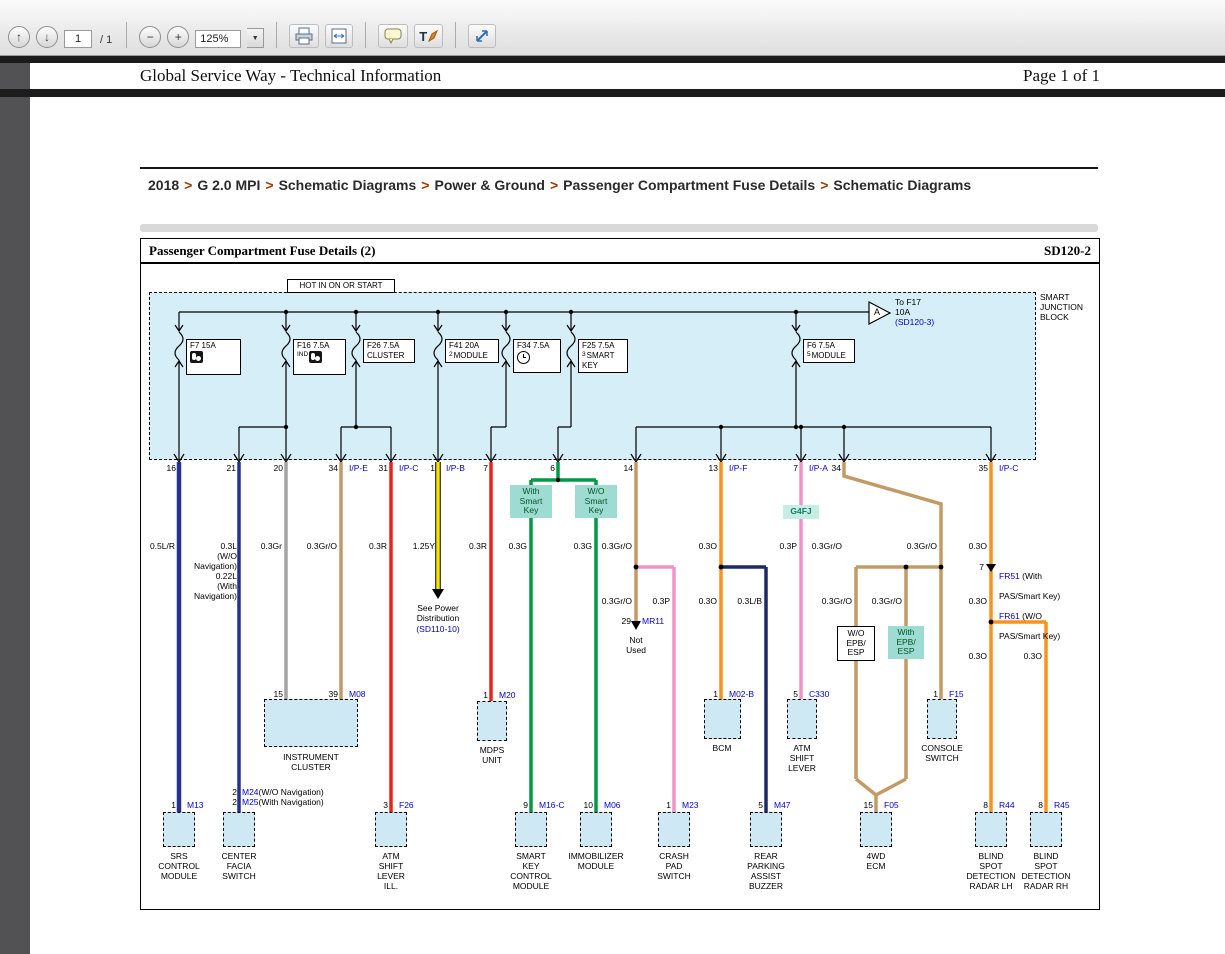 This screenshot has width=1225, height=954. Describe the element at coordinates (78, 39) in the screenshot. I see `page-number-input` at that location.